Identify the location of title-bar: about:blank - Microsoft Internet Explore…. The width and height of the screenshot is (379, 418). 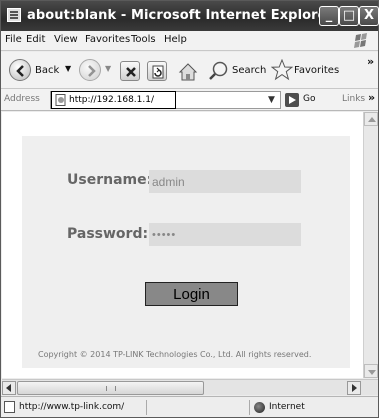
(190, 16).